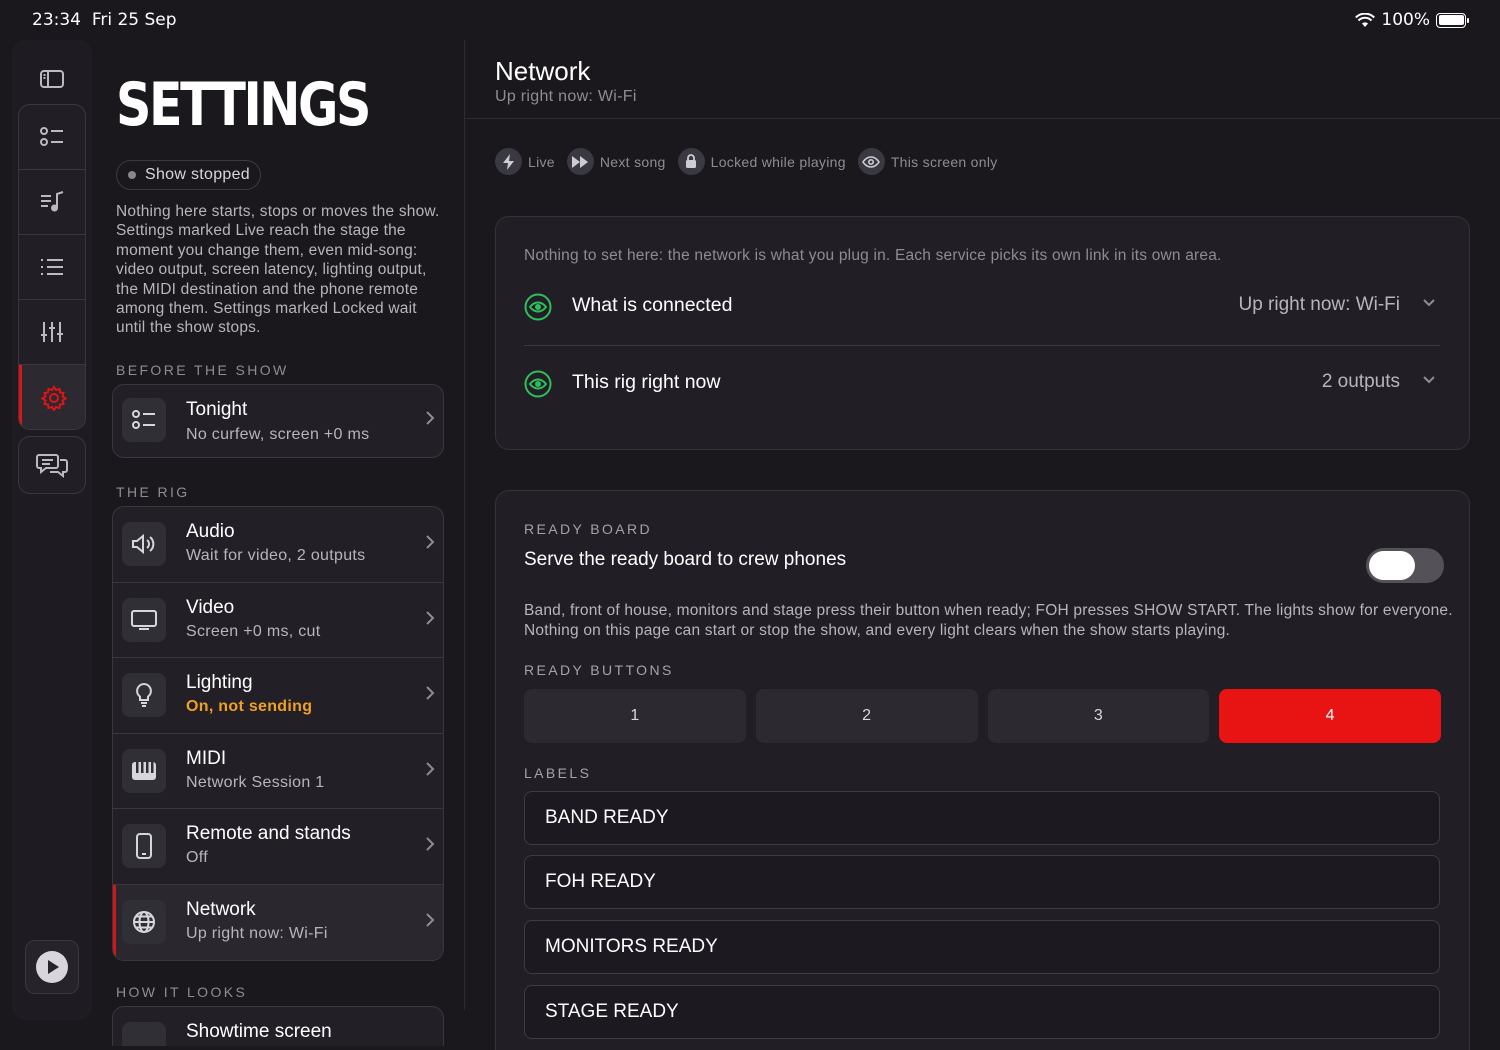 The width and height of the screenshot is (1500, 1050). Describe the element at coordinates (278, 434) in the screenshot. I see `item-subtitle: No curfew, screen +0 ms` at that location.